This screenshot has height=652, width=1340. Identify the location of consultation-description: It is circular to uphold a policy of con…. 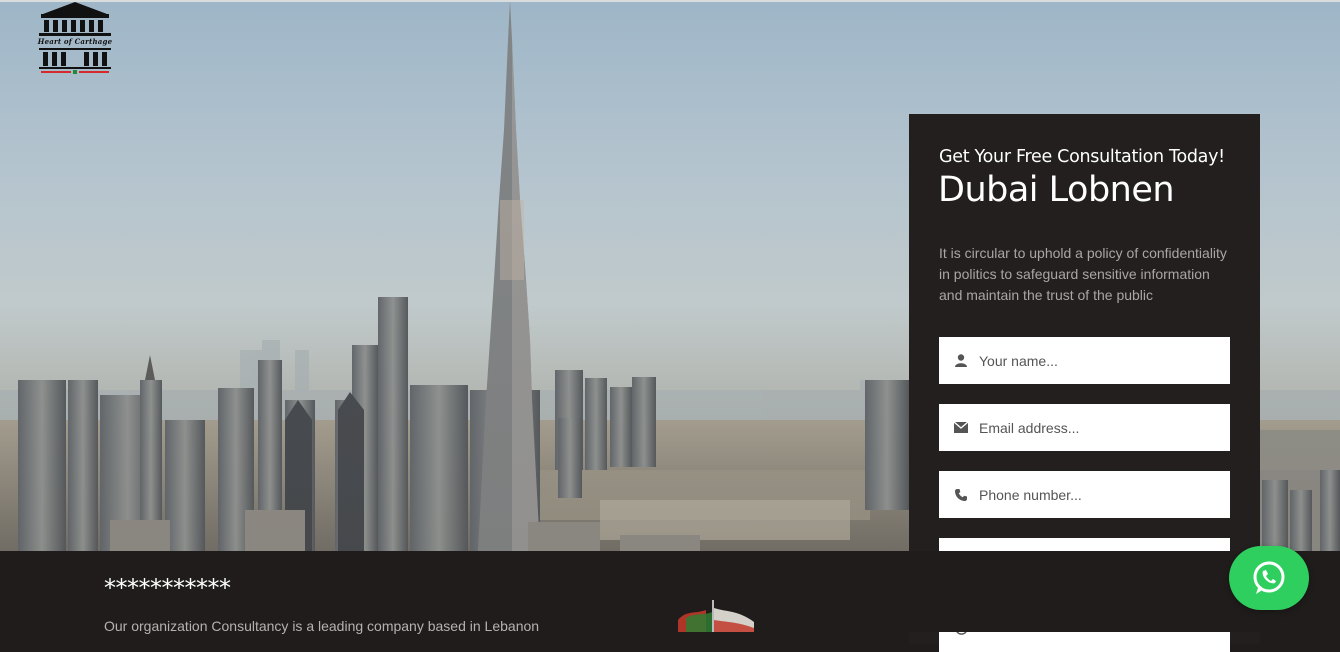
(1083, 274).